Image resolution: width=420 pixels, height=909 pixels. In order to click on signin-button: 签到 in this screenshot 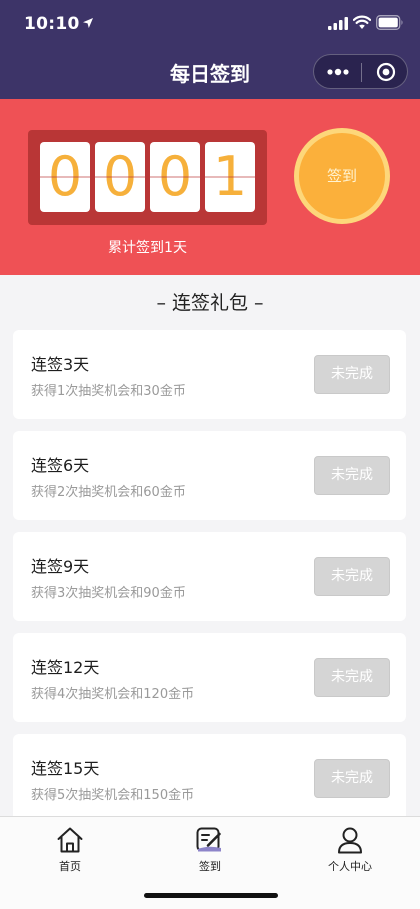, I will do `click(342, 176)`.